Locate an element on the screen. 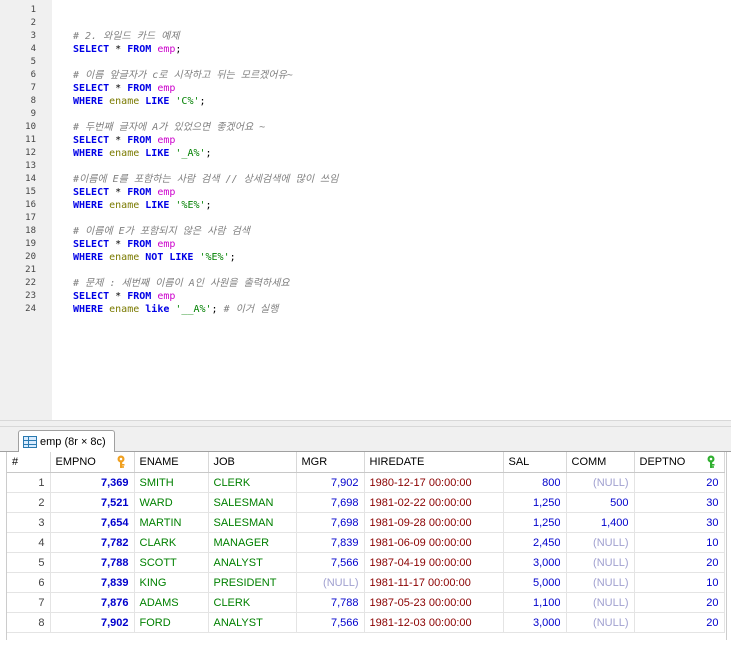 This screenshot has width=731, height=646. cell-ename: MARTIN is located at coordinates (171, 522).